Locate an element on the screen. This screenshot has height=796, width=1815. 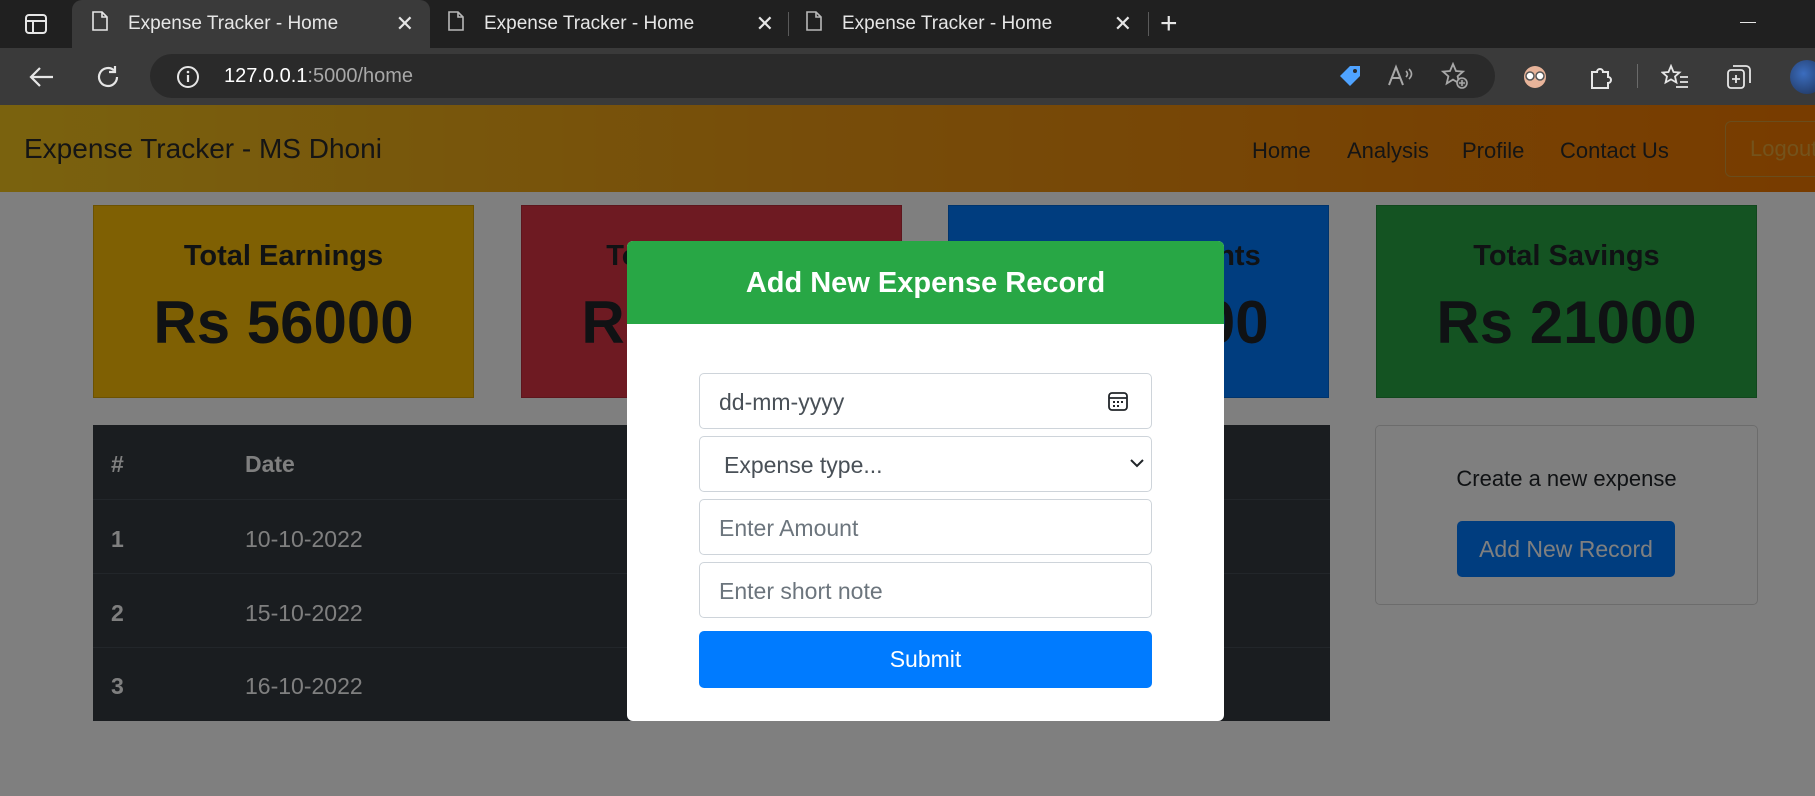
browser-tab-2: Expense Tracker - Home ✕ is located at coordinates (611, 24).